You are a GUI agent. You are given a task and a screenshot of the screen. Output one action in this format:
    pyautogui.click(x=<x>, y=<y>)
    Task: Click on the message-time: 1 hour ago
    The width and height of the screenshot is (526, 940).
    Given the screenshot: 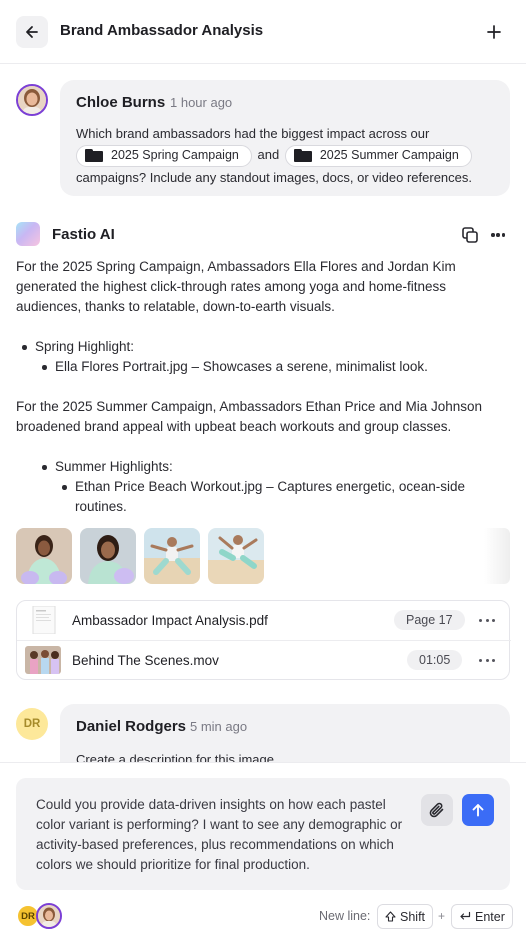 What is the action you would take?
    pyautogui.click(x=201, y=102)
    